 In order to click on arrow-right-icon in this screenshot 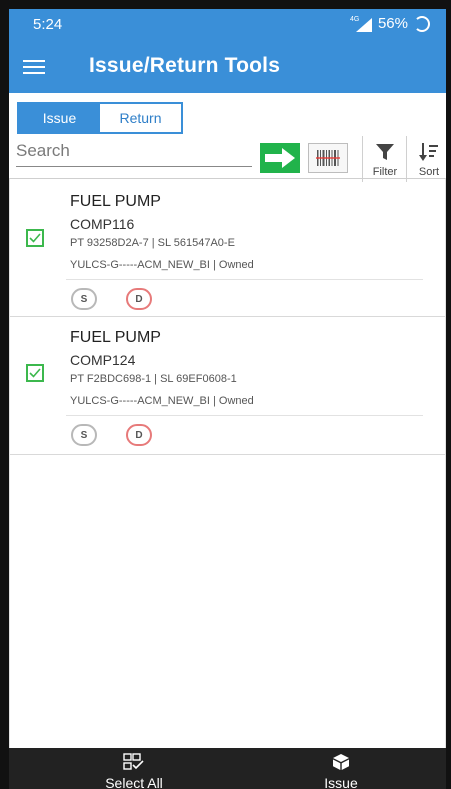, I will do `click(280, 158)`.